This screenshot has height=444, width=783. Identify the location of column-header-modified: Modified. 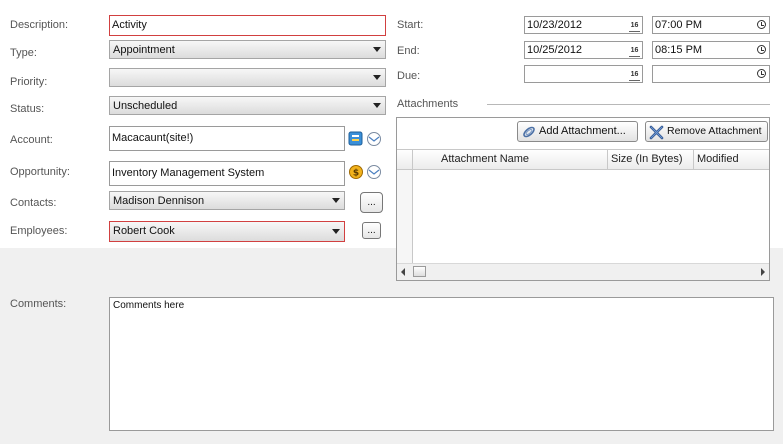
(718, 159).